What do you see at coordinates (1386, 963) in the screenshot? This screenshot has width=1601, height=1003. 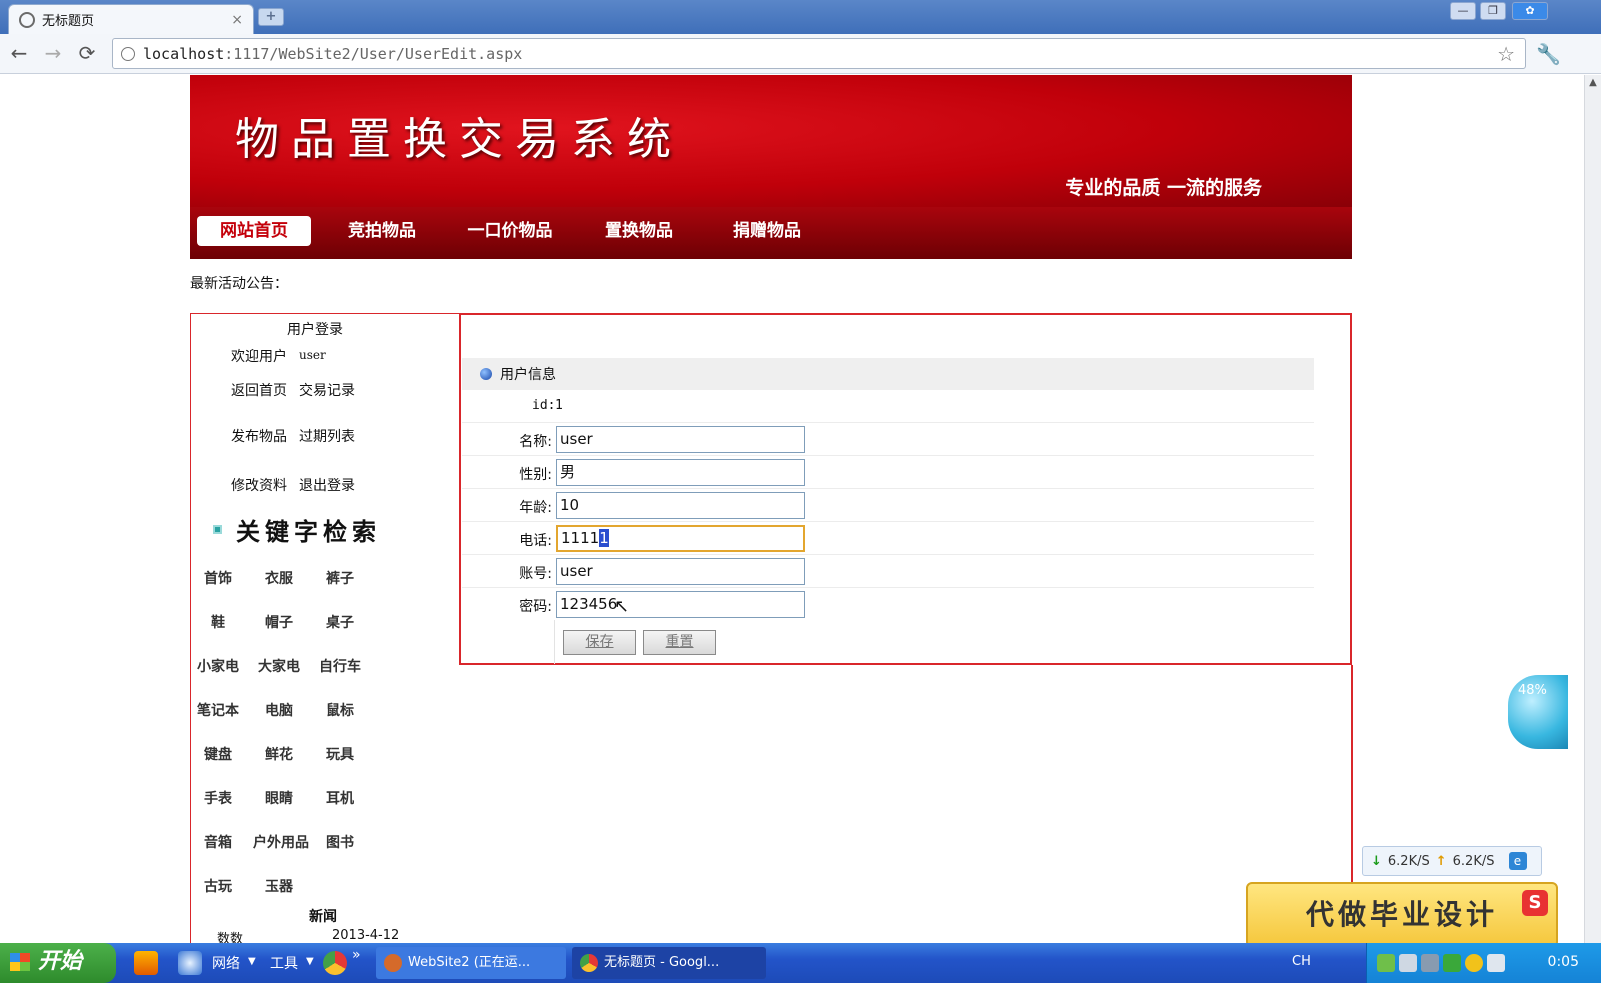 I see `tray-app-icon` at bounding box center [1386, 963].